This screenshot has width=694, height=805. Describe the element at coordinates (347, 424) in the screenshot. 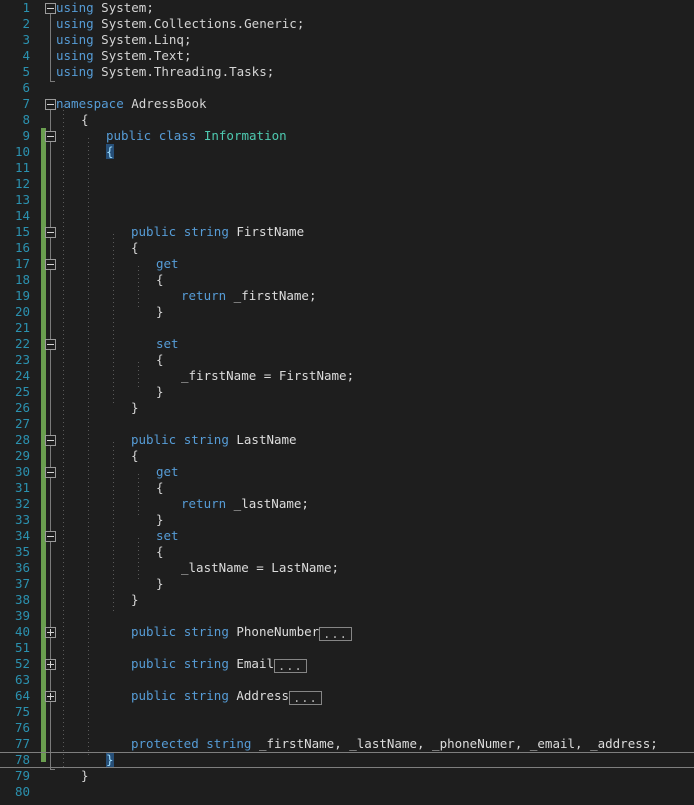

I see `code-line: 27` at that location.